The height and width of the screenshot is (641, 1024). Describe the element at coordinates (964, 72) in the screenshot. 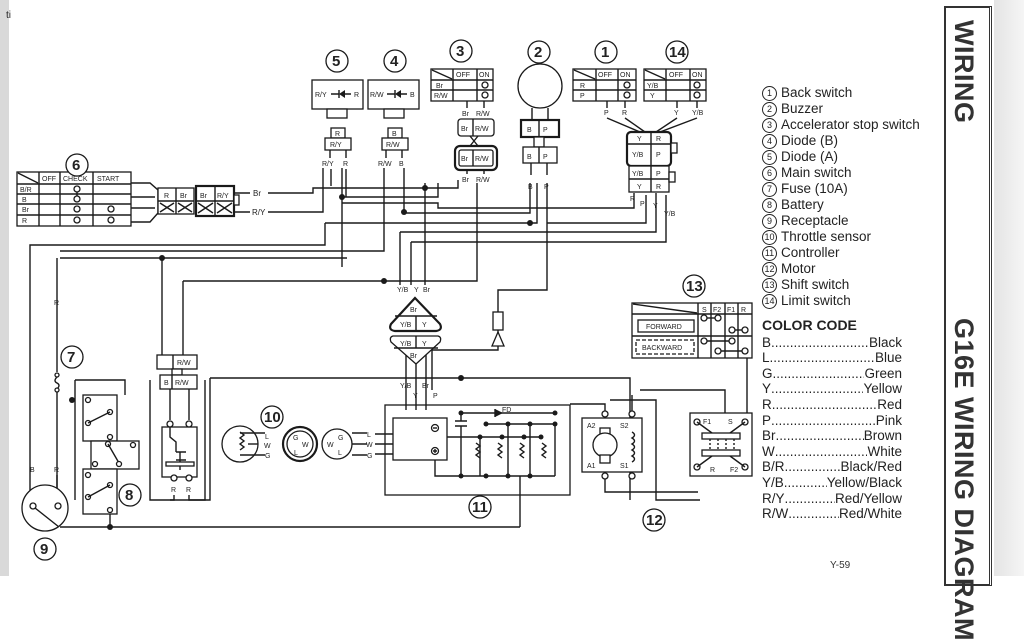

I see `section-title: WIRING` at that location.